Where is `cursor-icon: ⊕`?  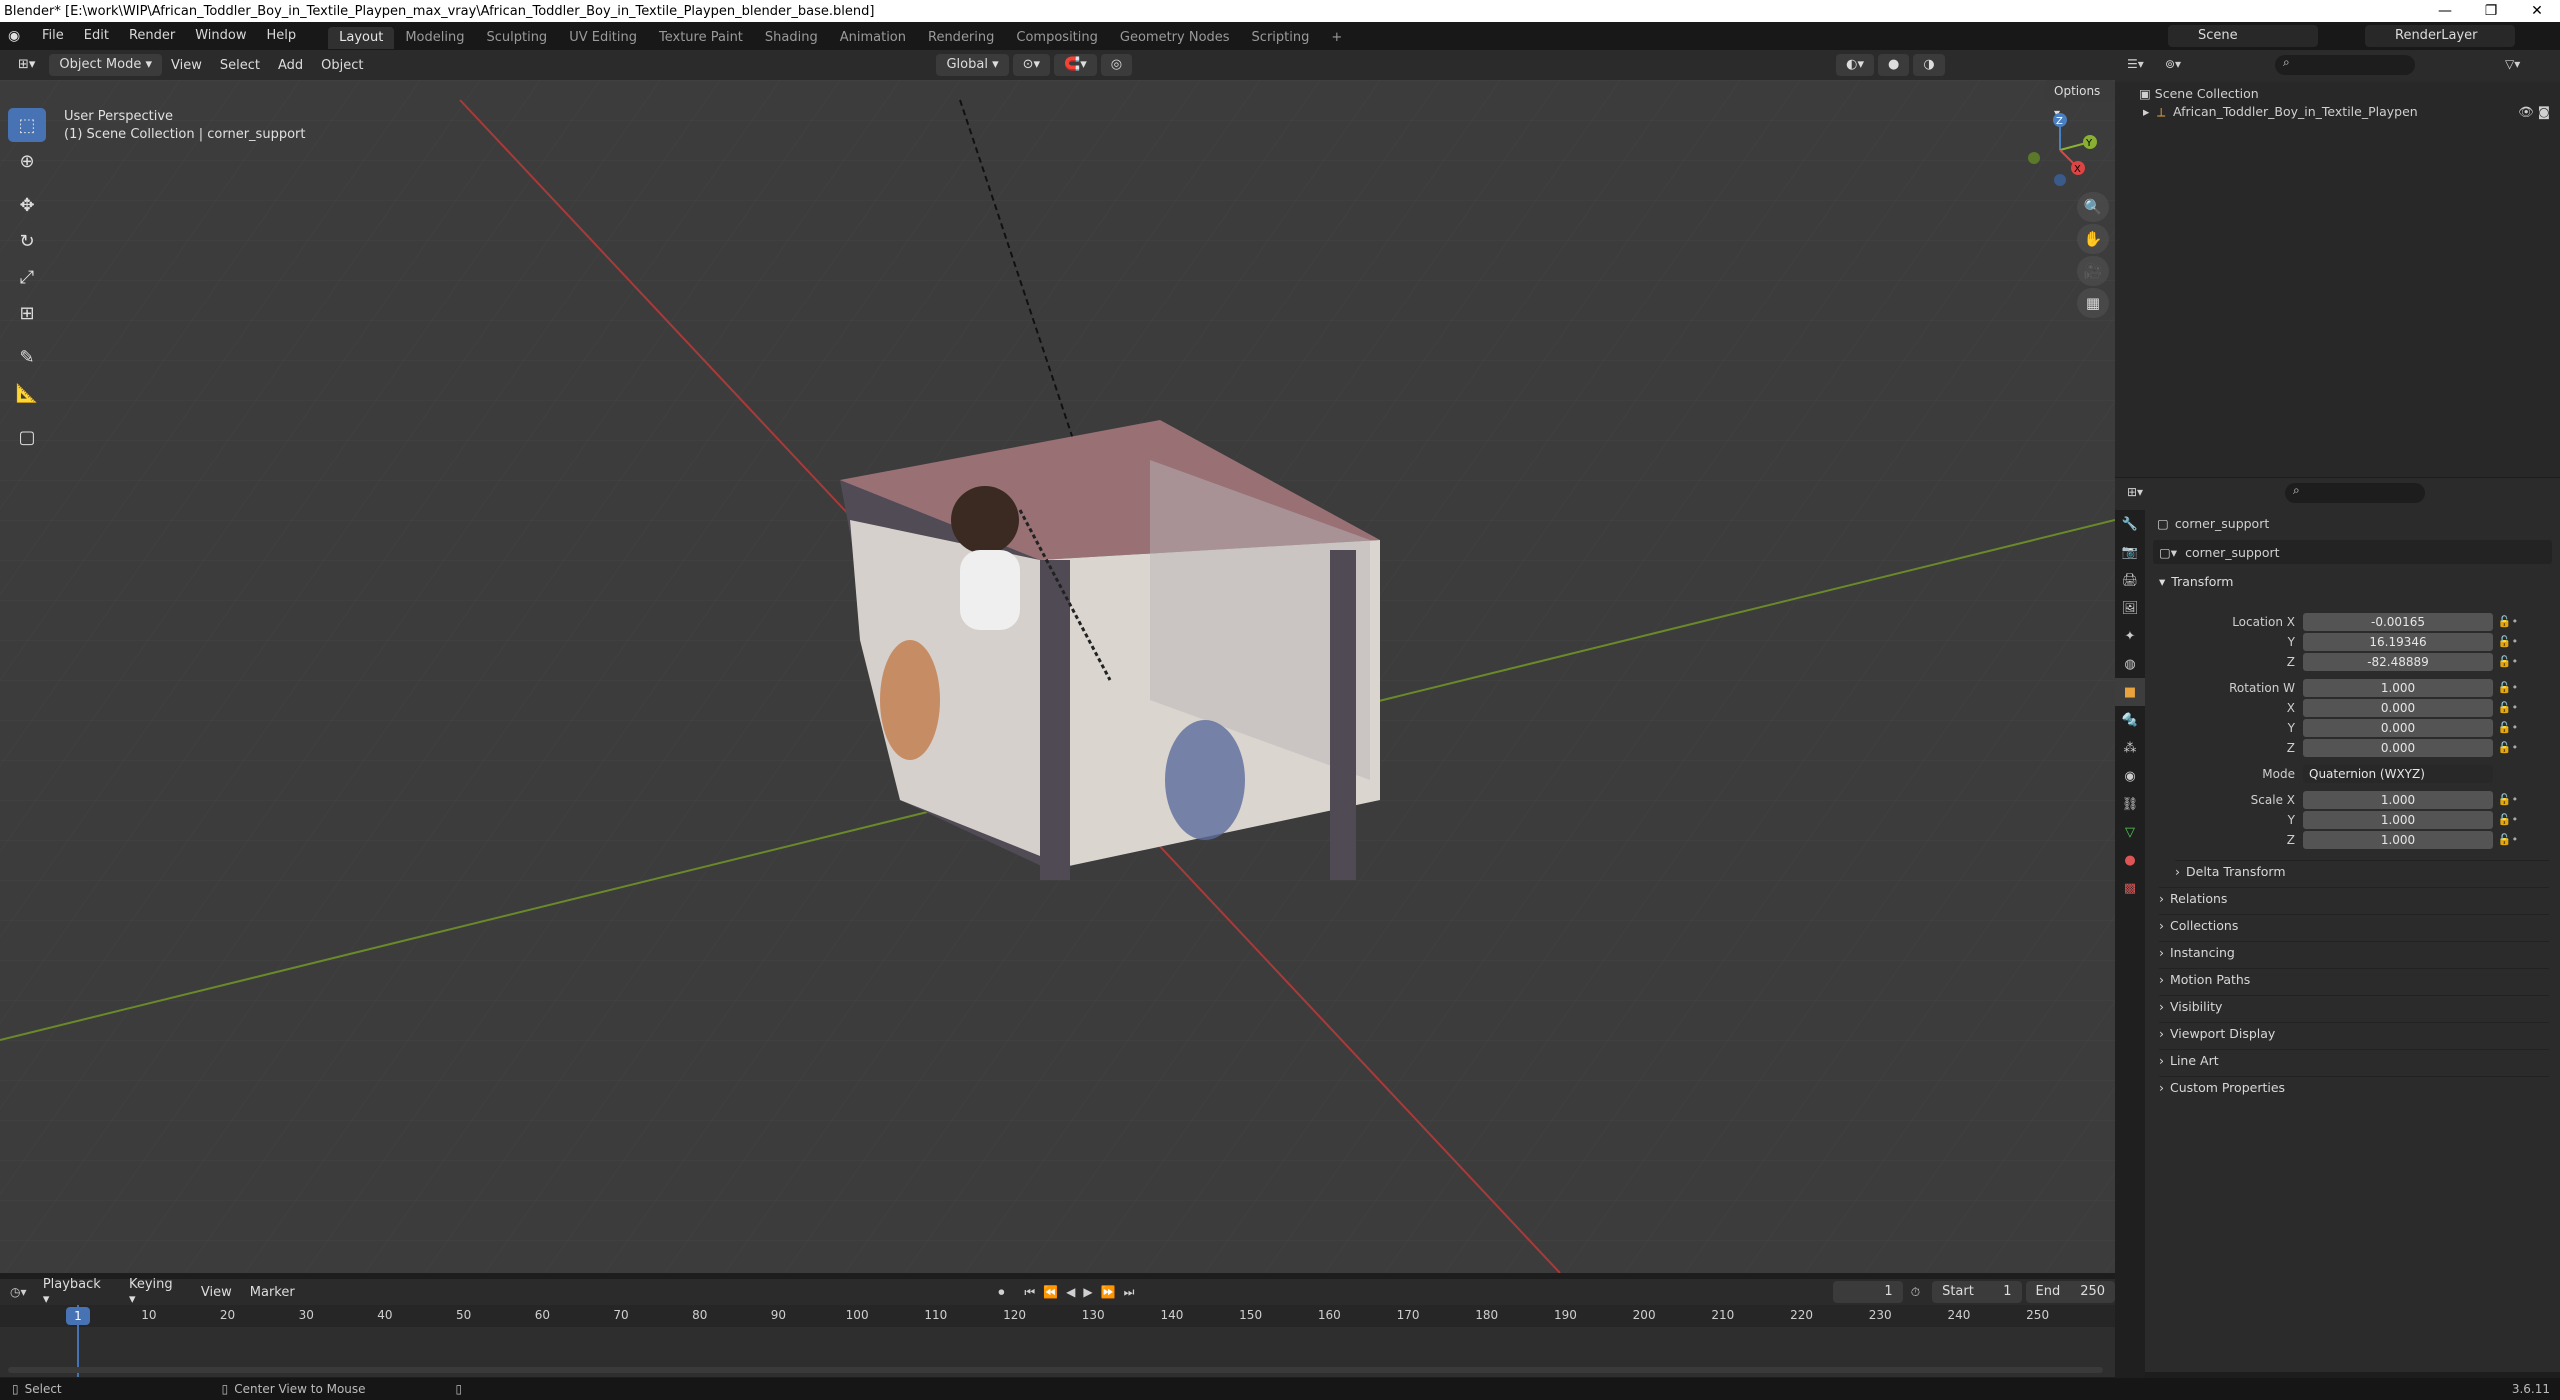 cursor-icon: ⊕ is located at coordinates (27, 161).